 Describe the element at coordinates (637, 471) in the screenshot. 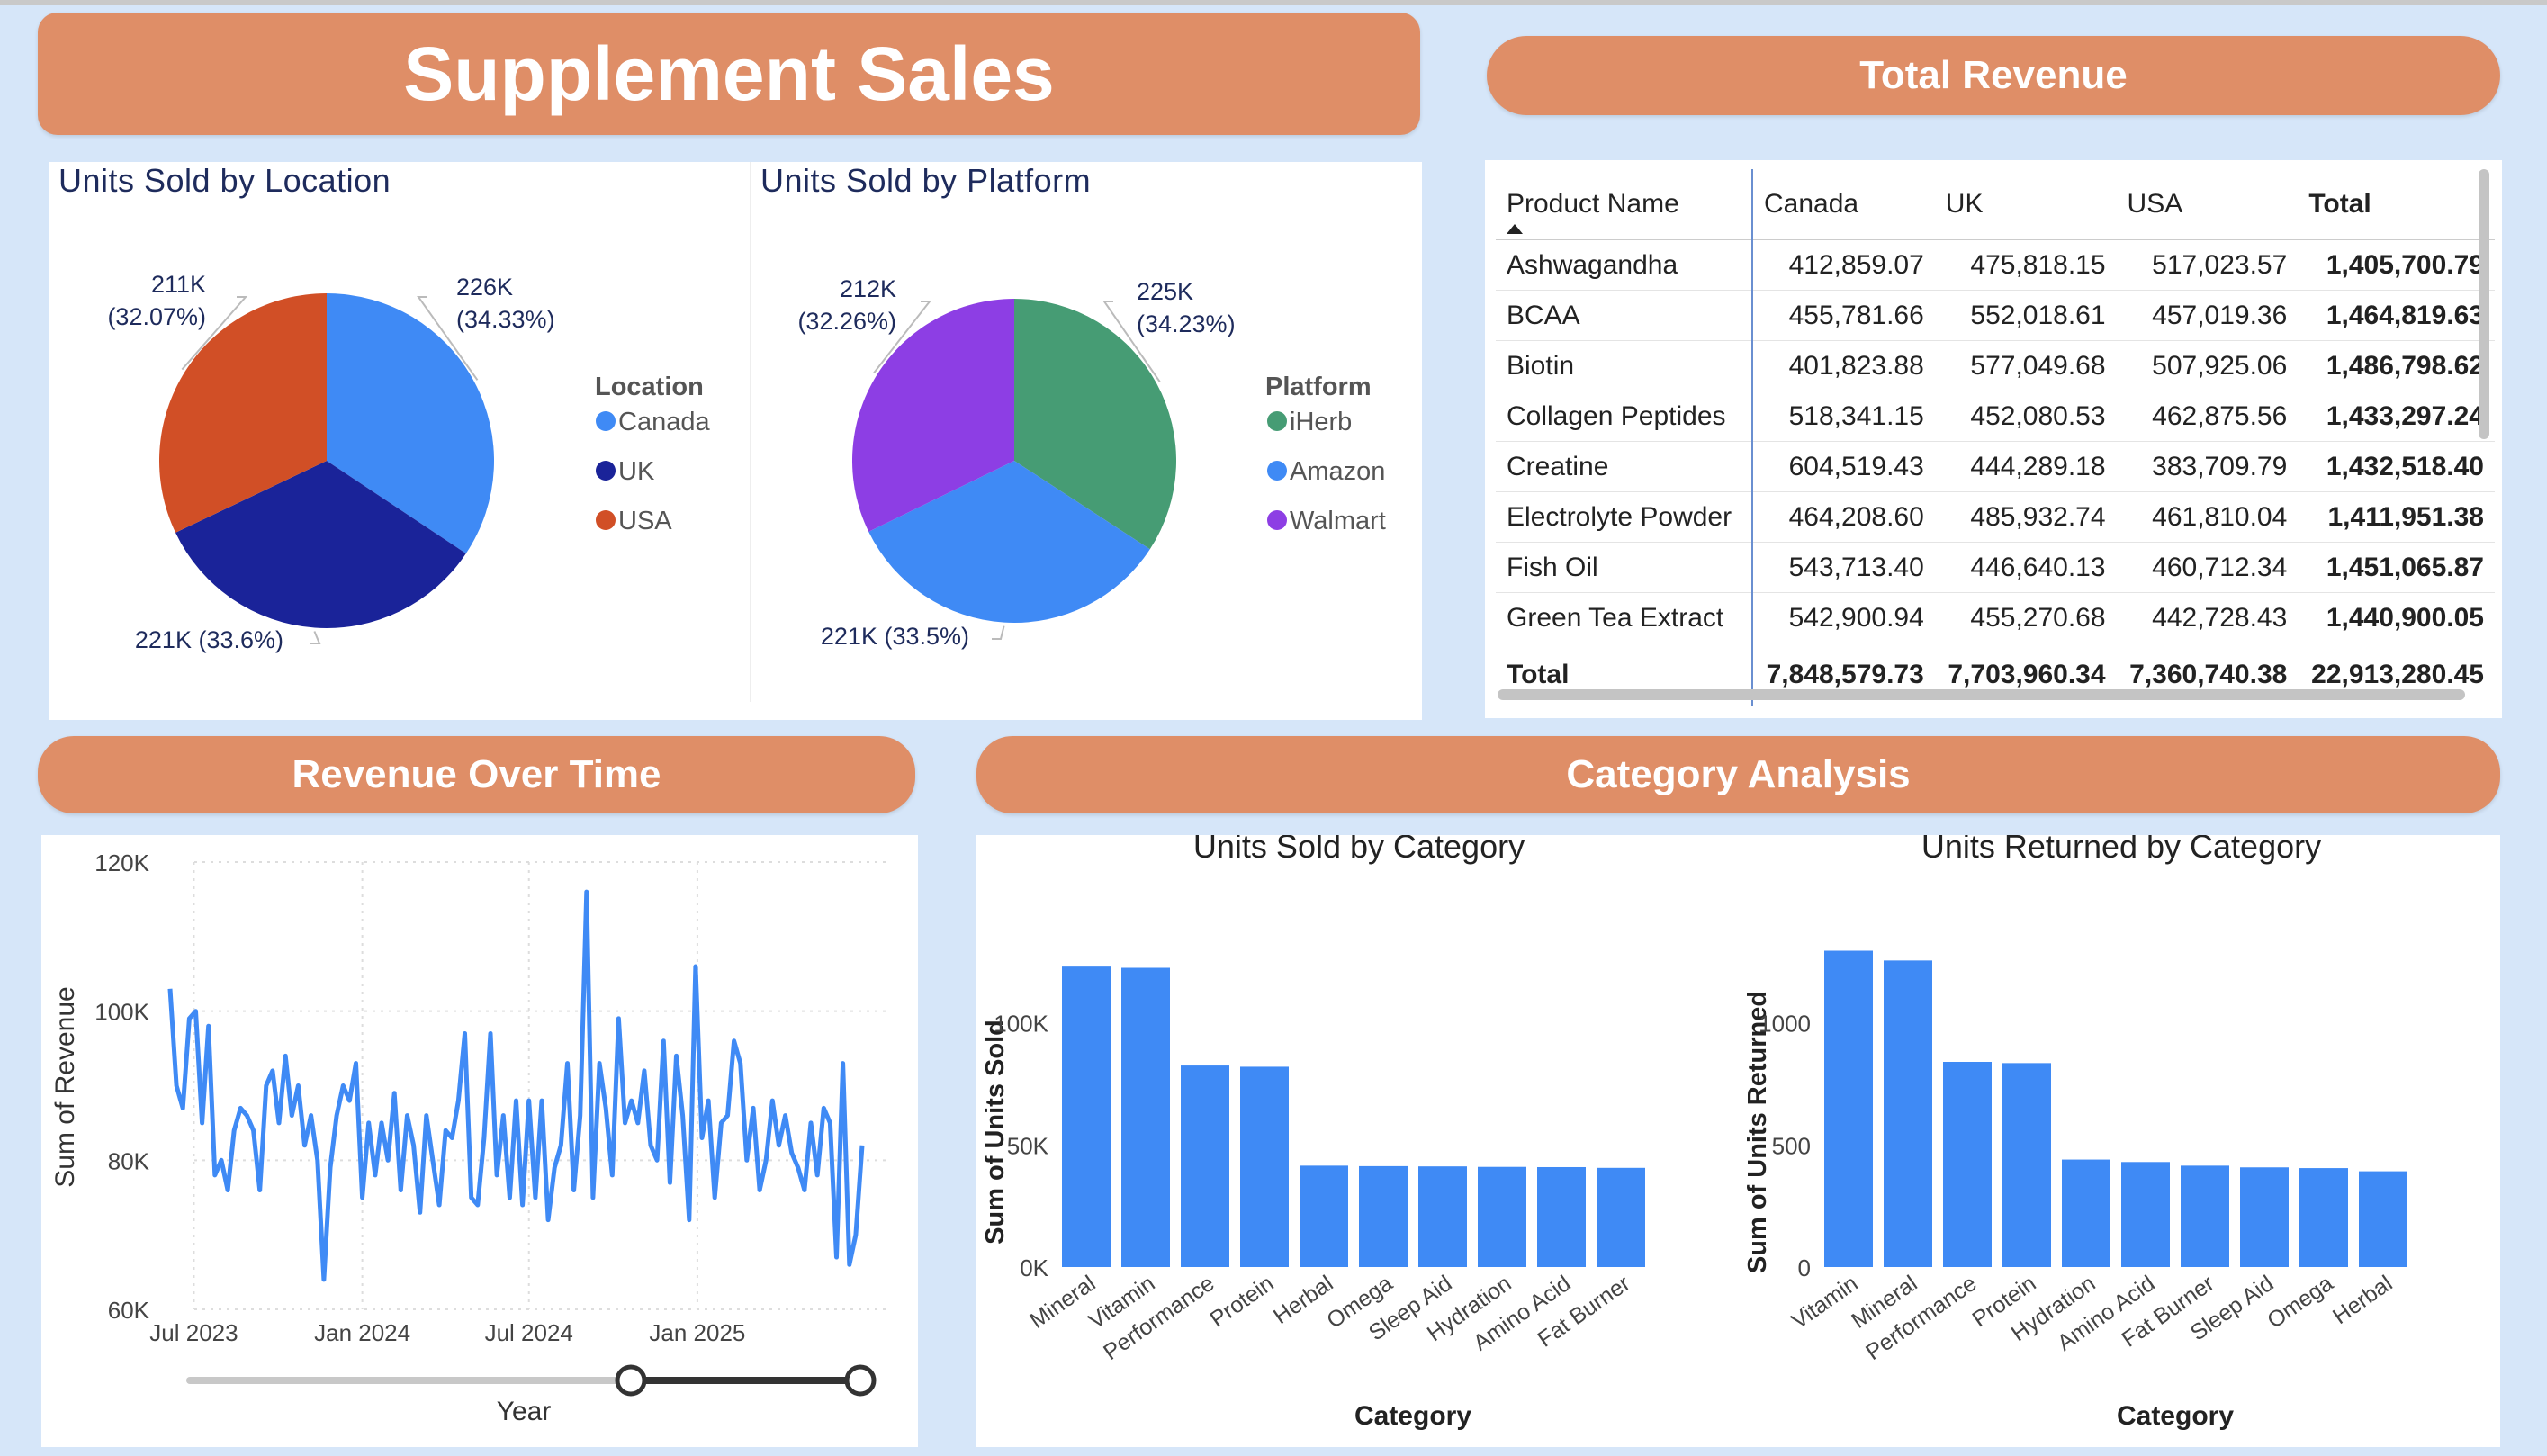

I see `location-legend-uk: UK` at that location.